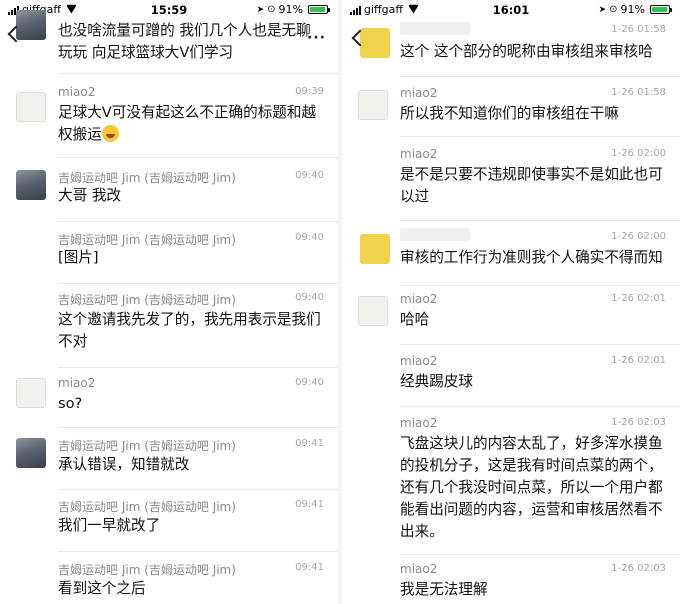  I want to click on message-item: 也没啥流量可蹭的 我们几个人也是无聊玩玩 向足球篮球大V们学习, so click(169, 42).